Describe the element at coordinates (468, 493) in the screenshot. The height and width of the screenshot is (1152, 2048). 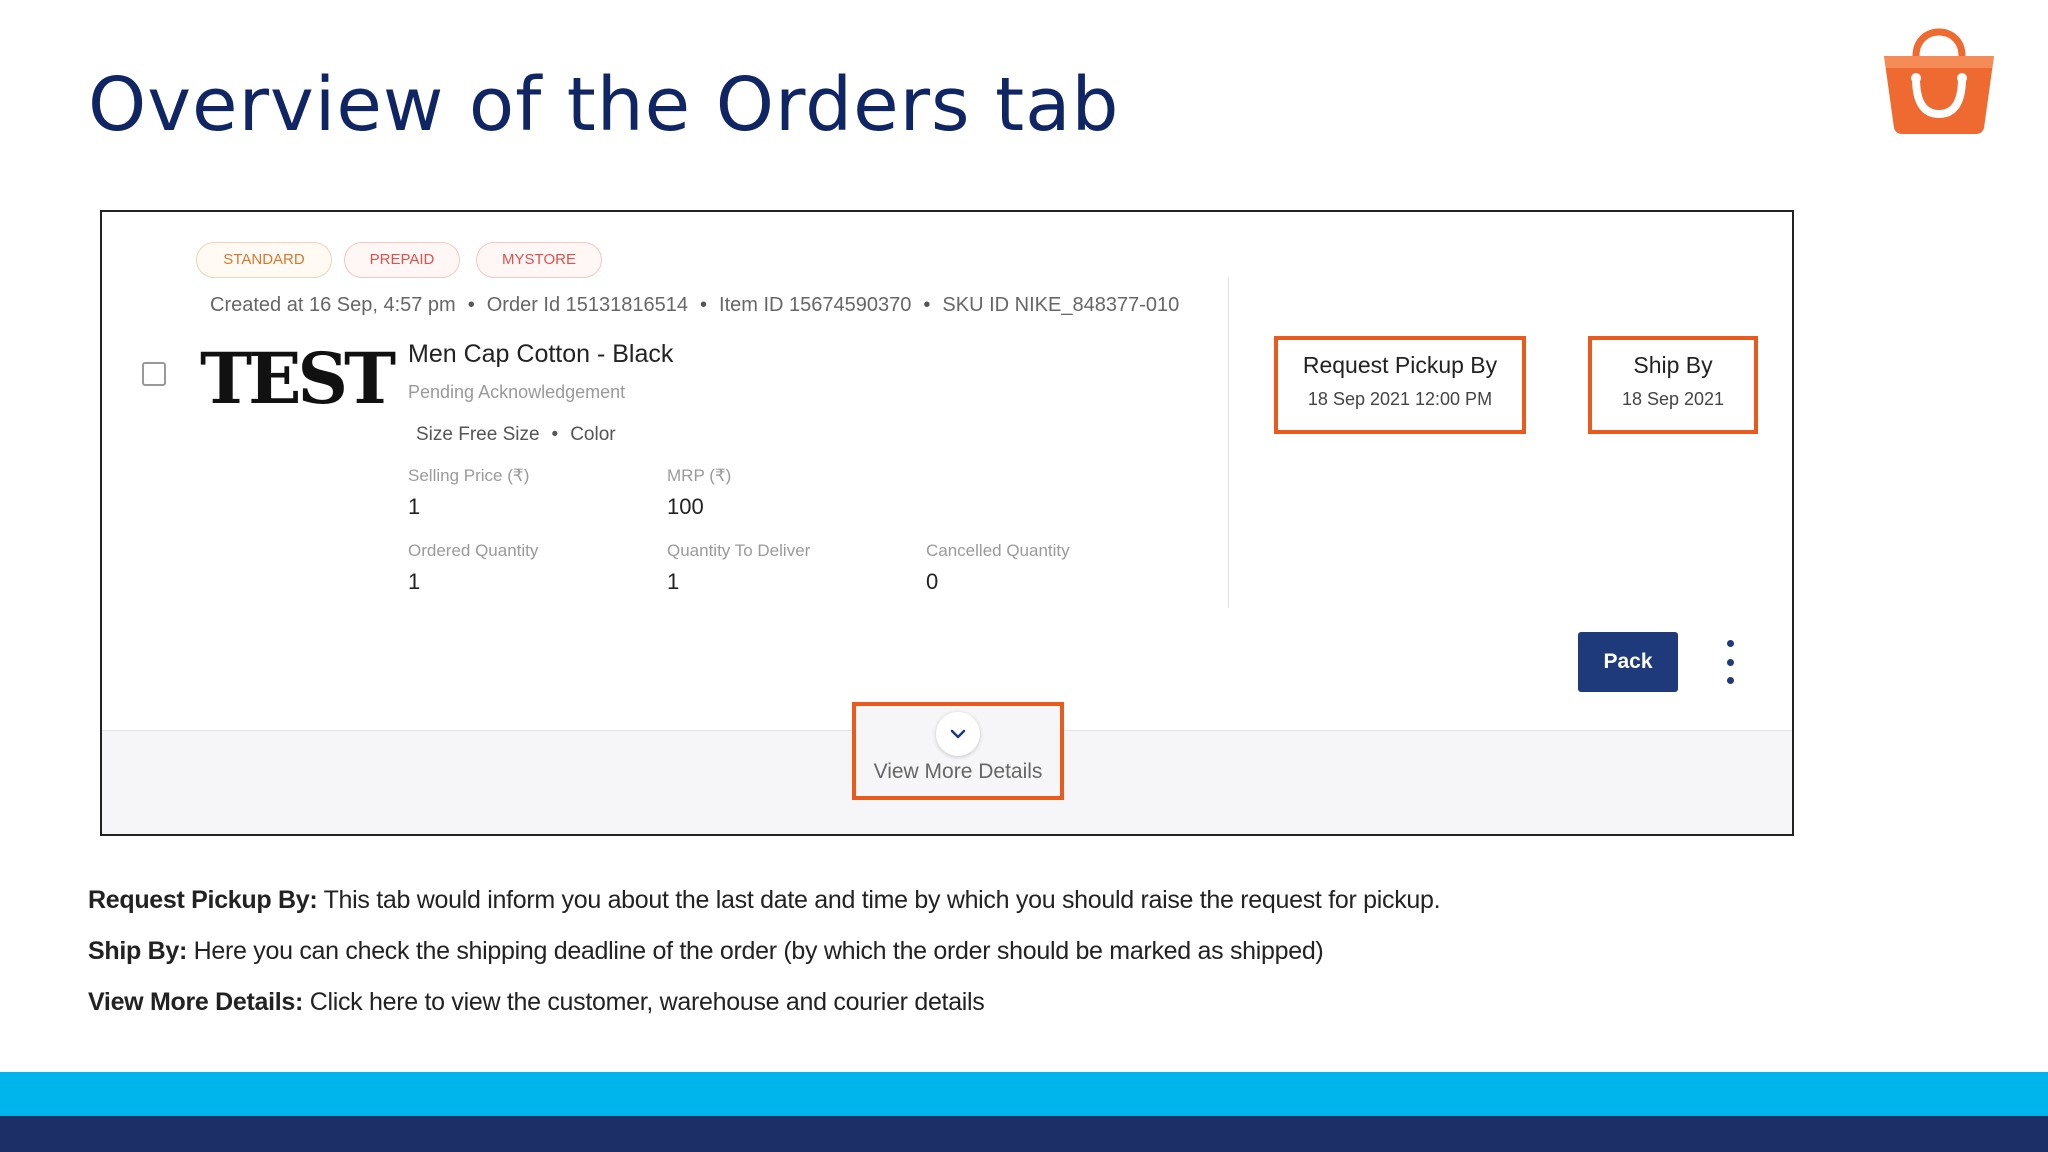
I see `selling-price: Selling Price (₹) 1` at that location.